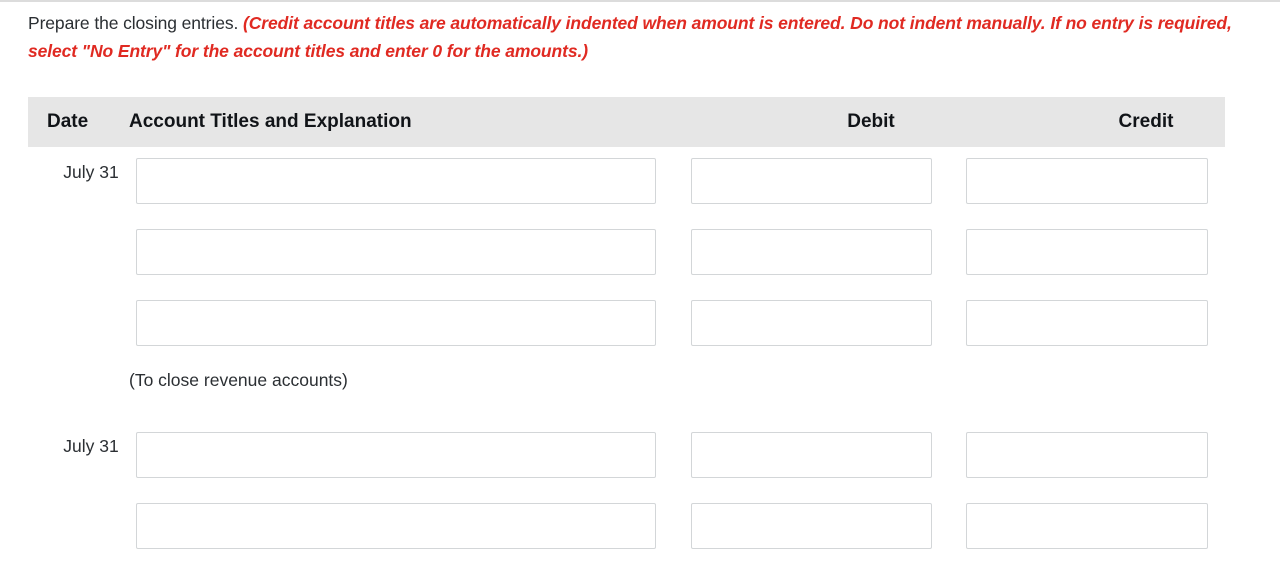 The height and width of the screenshot is (563, 1280). What do you see at coordinates (133, 23) in the screenshot?
I see `instruction-lead: Prepare the closing entries.` at bounding box center [133, 23].